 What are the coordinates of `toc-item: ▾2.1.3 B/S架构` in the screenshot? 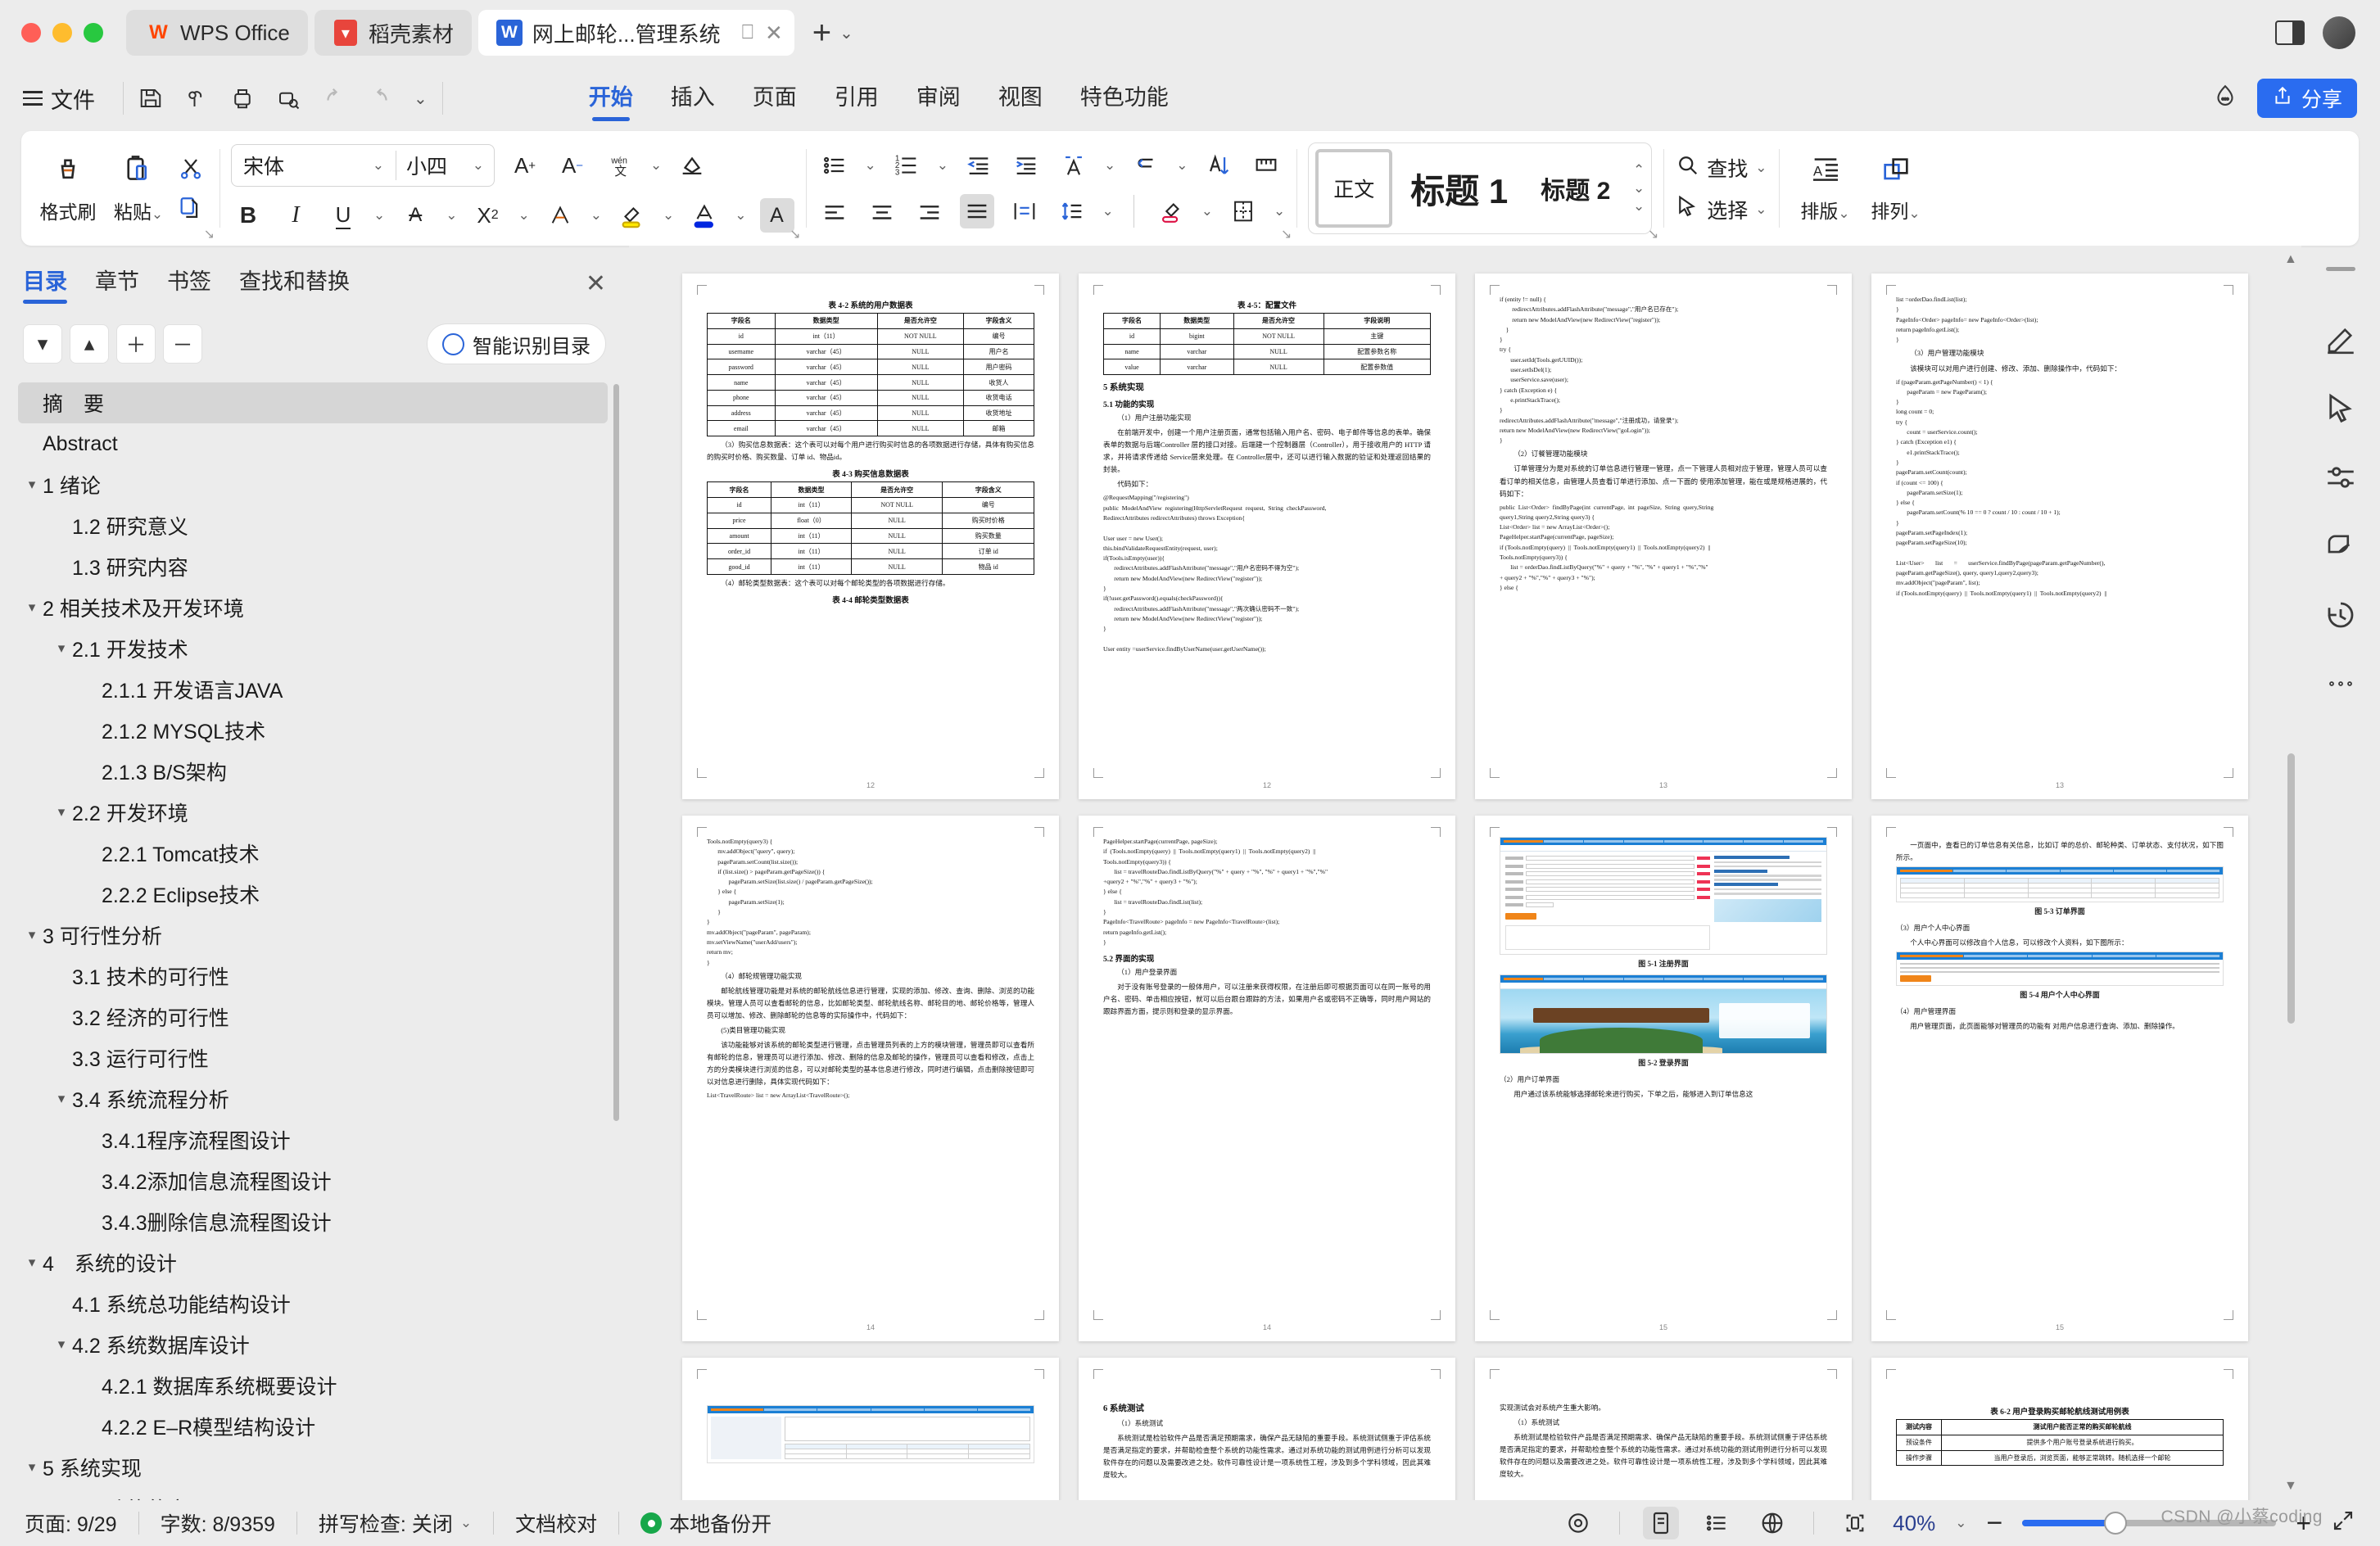 It's located at (314, 771).